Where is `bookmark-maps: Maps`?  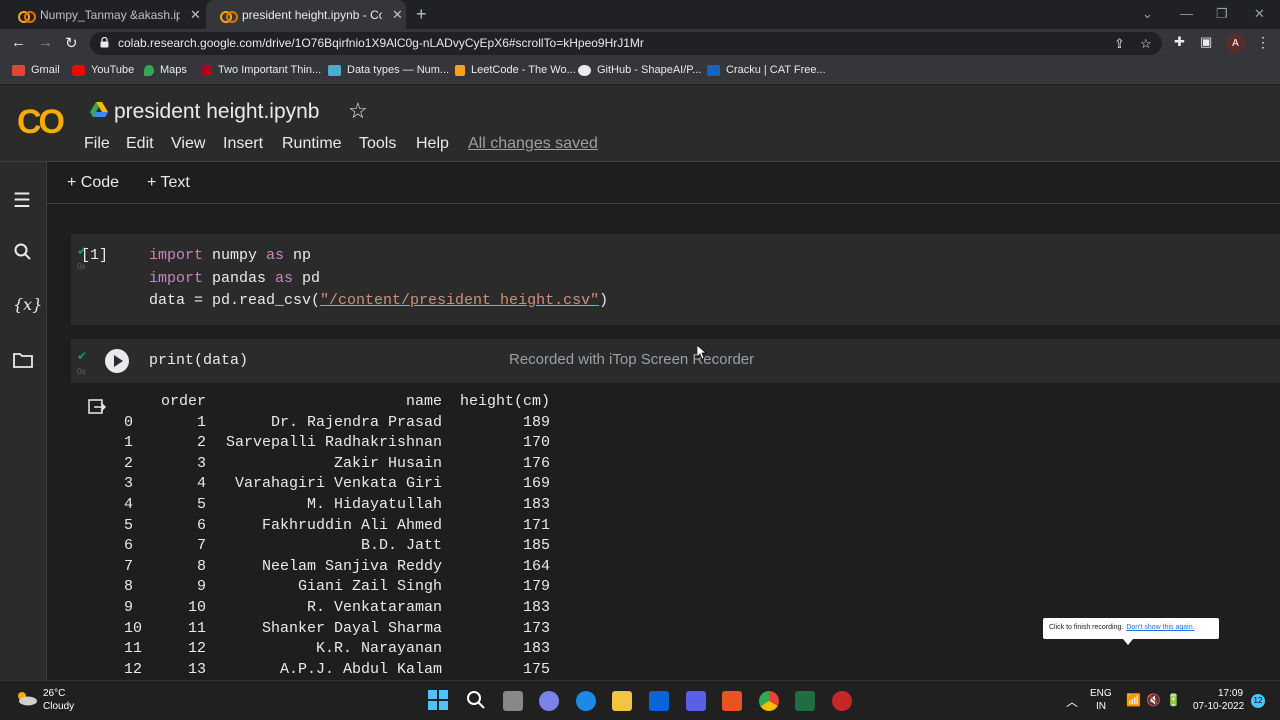
bookmark-maps: Maps is located at coordinates (165, 70).